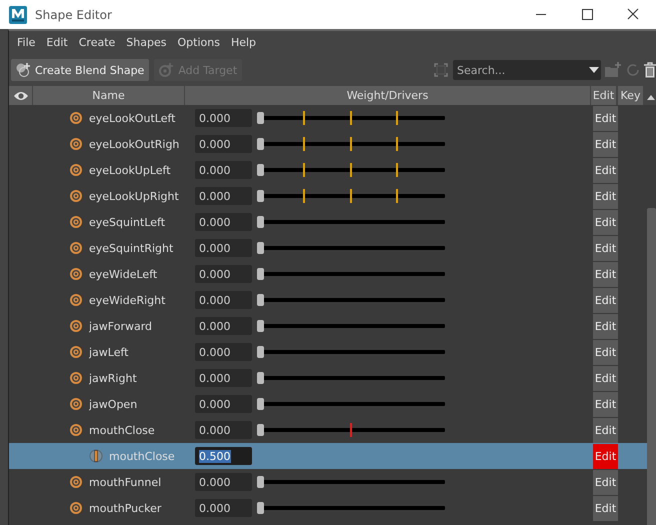 This screenshot has width=656, height=525. Describe the element at coordinates (73, 15) in the screenshot. I see `window-title: Shape Editor` at that location.